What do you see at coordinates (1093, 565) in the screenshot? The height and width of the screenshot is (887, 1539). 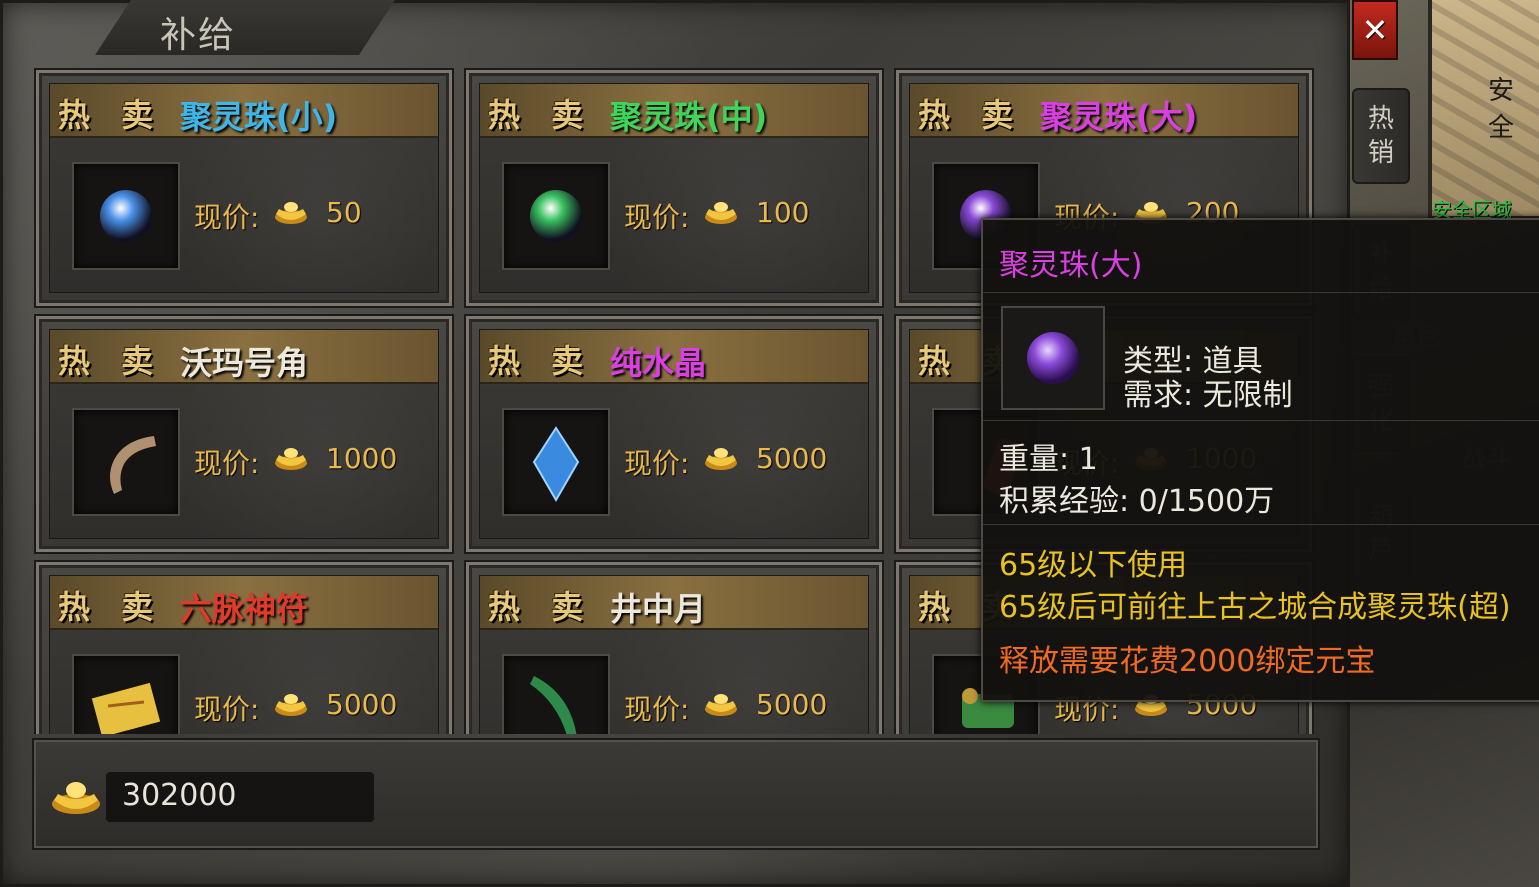 I see `tooltip-usage-note: 65级以下使用` at bounding box center [1093, 565].